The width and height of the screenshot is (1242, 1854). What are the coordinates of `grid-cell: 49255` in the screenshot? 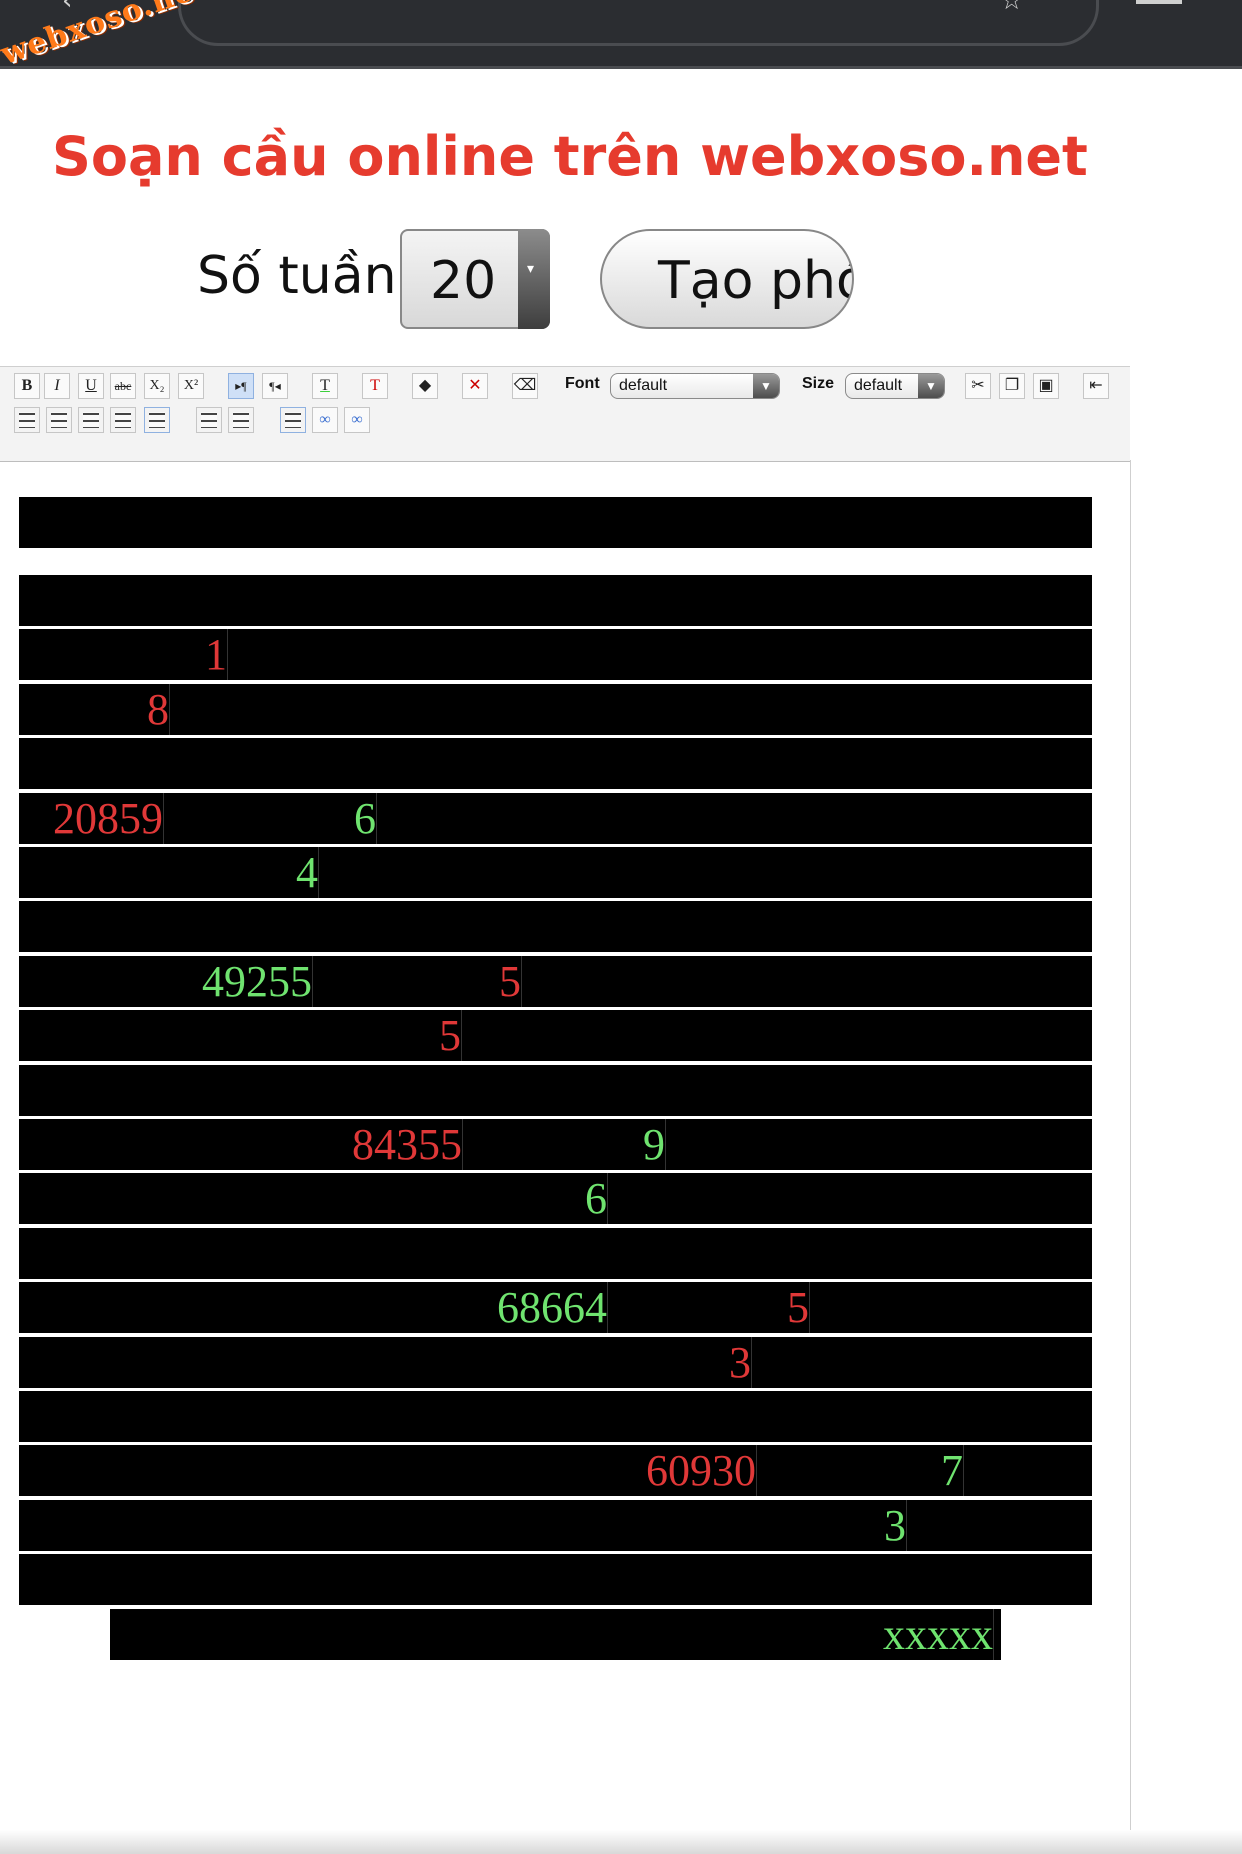 It's located at (257, 981).